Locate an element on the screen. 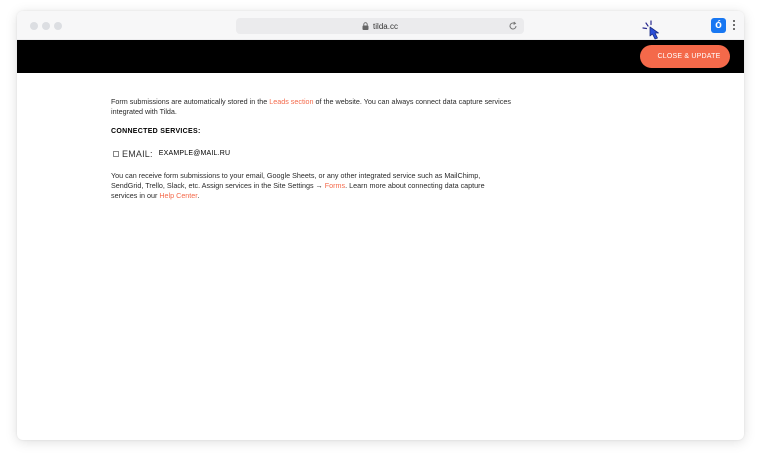 Image resolution: width=760 pixels, height=464 pixels. window-zoom-dot is located at coordinates (58, 26).